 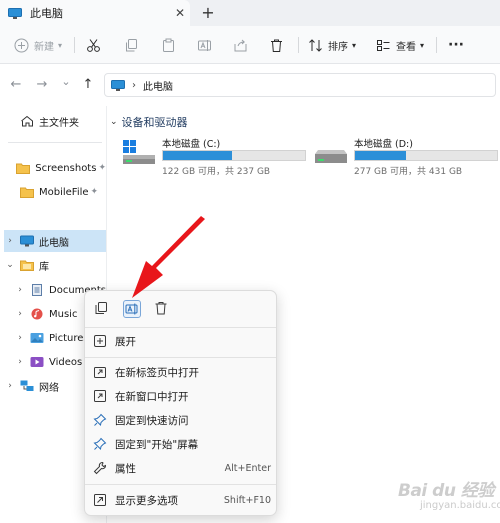 What do you see at coordinates (182, 444) in the screenshot?
I see `menu-item-pin-start: 固定到"开始"屏幕` at bounding box center [182, 444].